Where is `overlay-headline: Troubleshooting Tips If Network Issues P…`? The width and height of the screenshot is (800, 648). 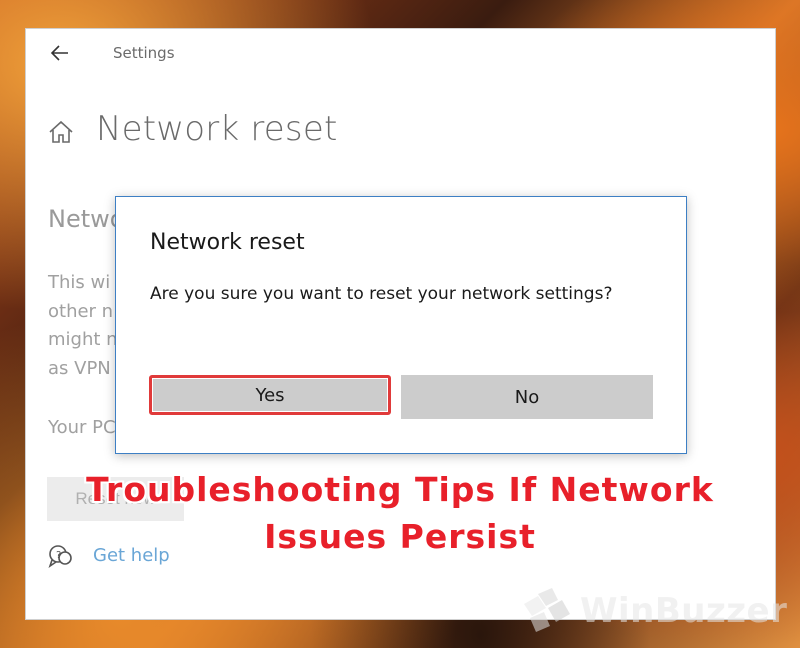 overlay-headline: Troubleshooting Tips If Network Issues P… is located at coordinates (400, 513).